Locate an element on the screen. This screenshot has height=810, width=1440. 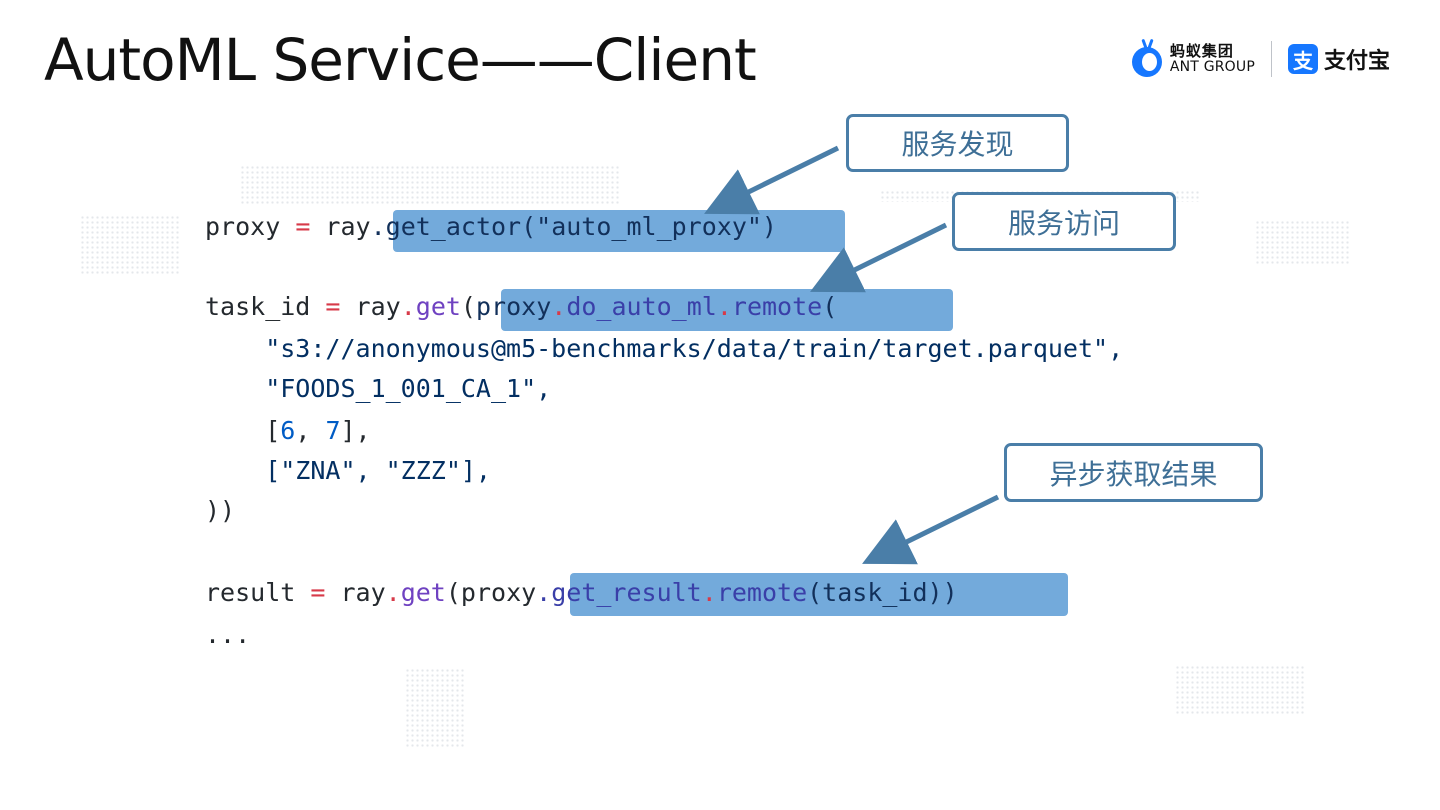
alipay-logo-icon: 支 is located at coordinates (1302, 59).